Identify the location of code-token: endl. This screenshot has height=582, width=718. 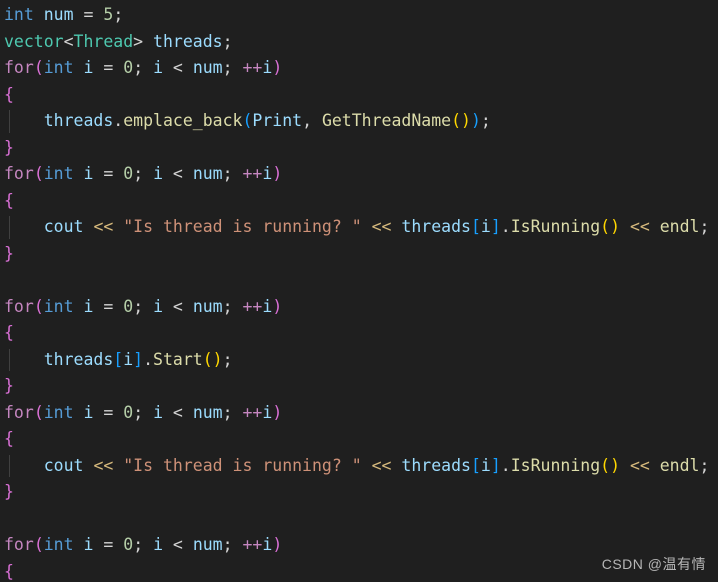
(679, 226).